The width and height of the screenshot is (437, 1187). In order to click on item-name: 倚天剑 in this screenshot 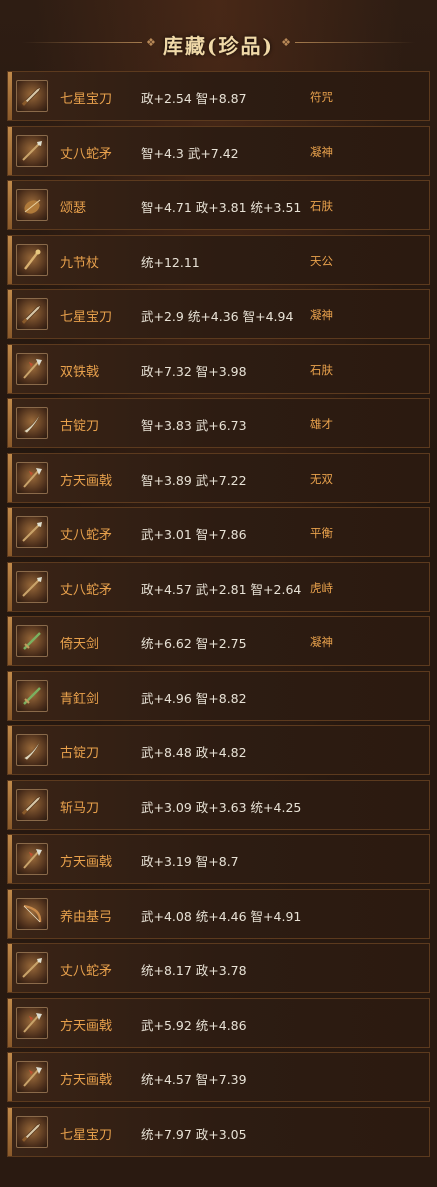, I will do `click(80, 644)`.